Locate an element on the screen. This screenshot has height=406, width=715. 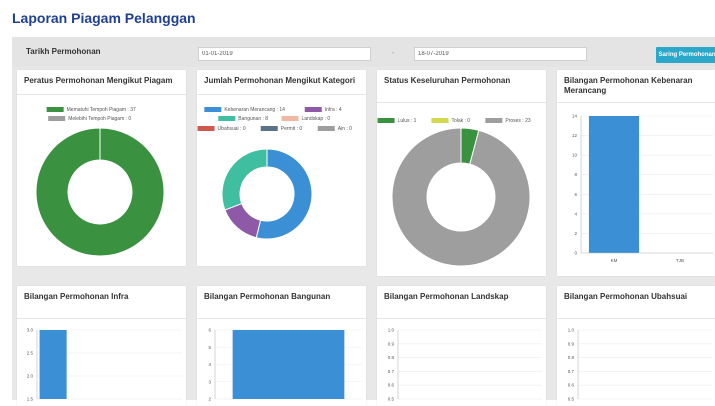
filter-applications-button: Saring Permohonan is located at coordinates (685, 55).